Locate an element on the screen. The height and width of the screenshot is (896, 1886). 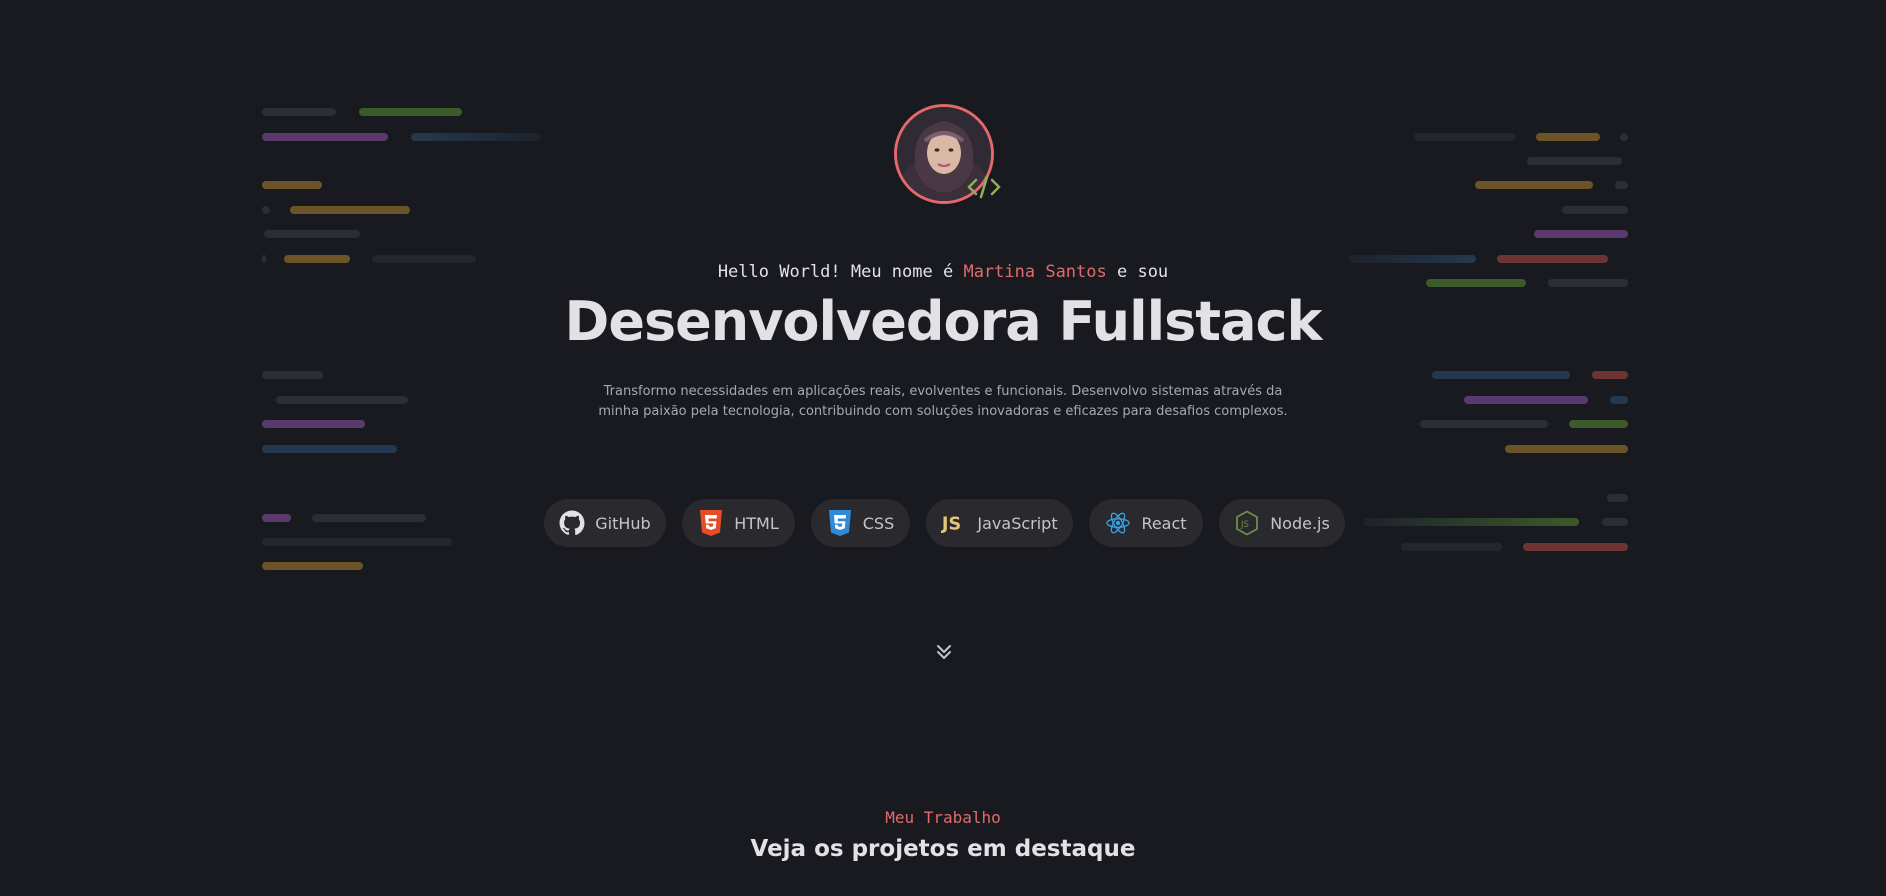
tech-label: Node.js is located at coordinates (1300, 523).